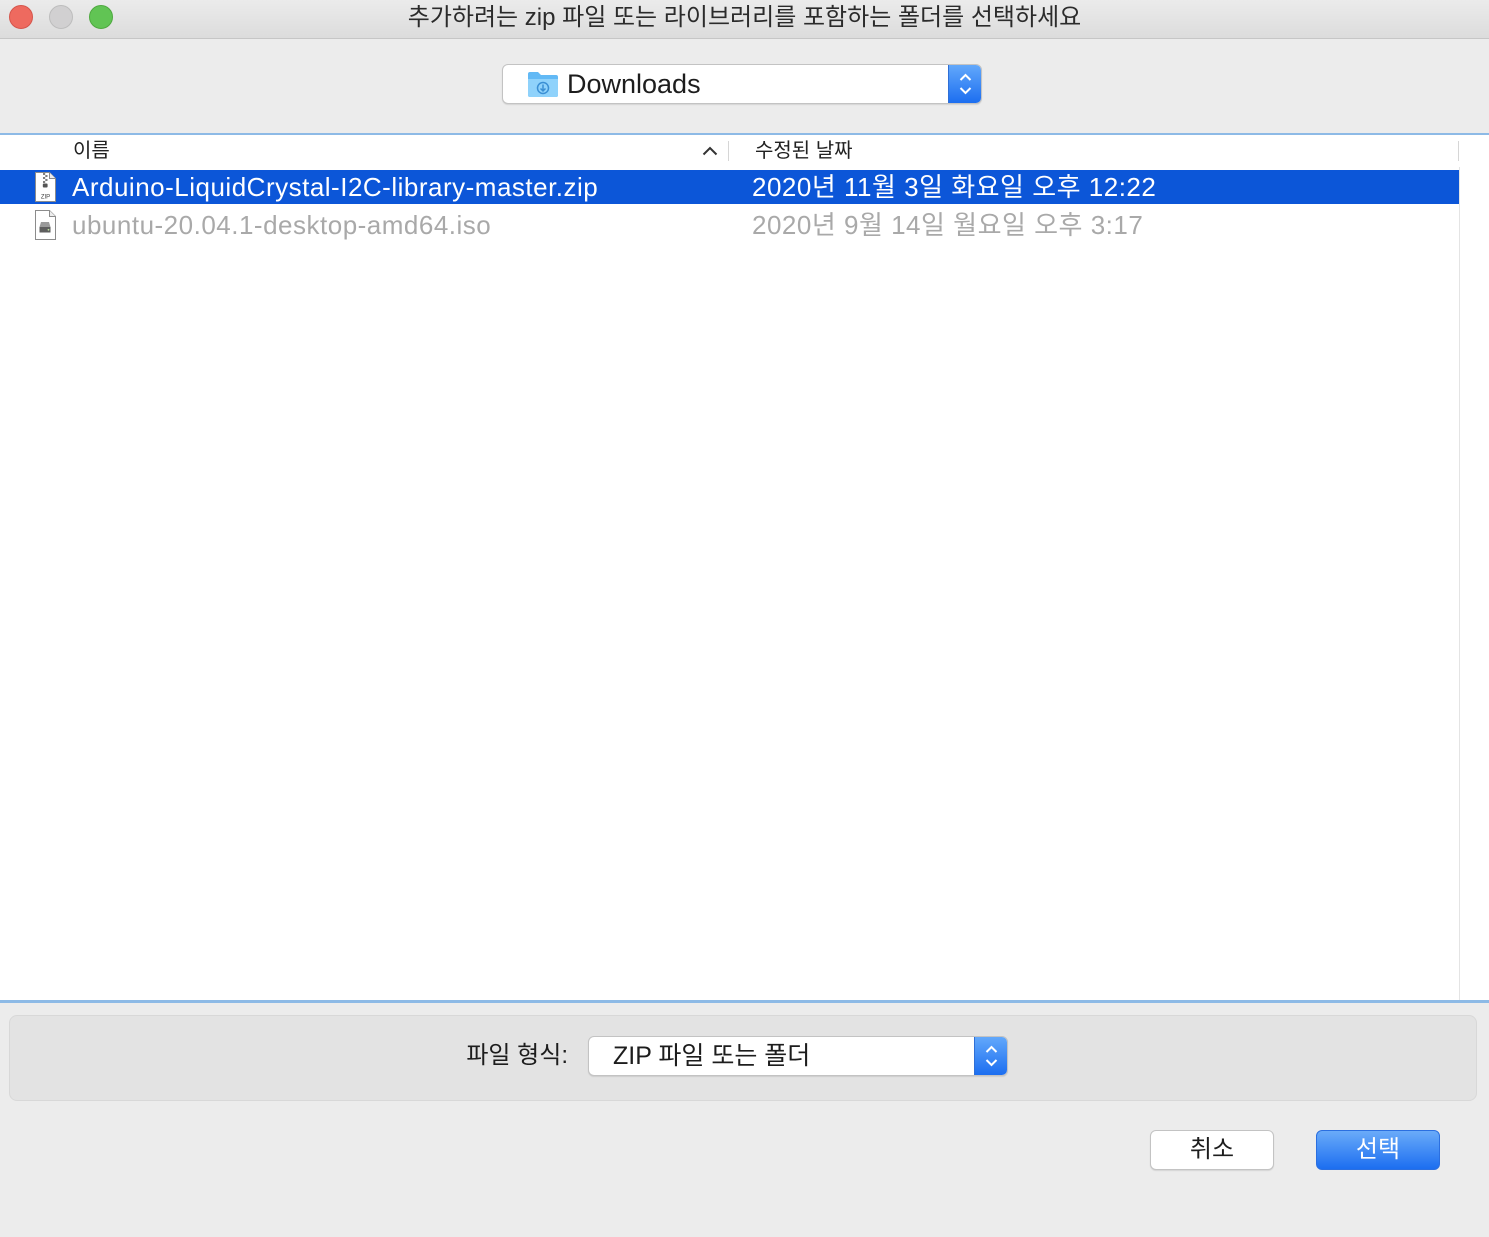  What do you see at coordinates (1093, 151) in the screenshot?
I see `column-header-modified: 수정된 날짜` at bounding box center [1093, 151].